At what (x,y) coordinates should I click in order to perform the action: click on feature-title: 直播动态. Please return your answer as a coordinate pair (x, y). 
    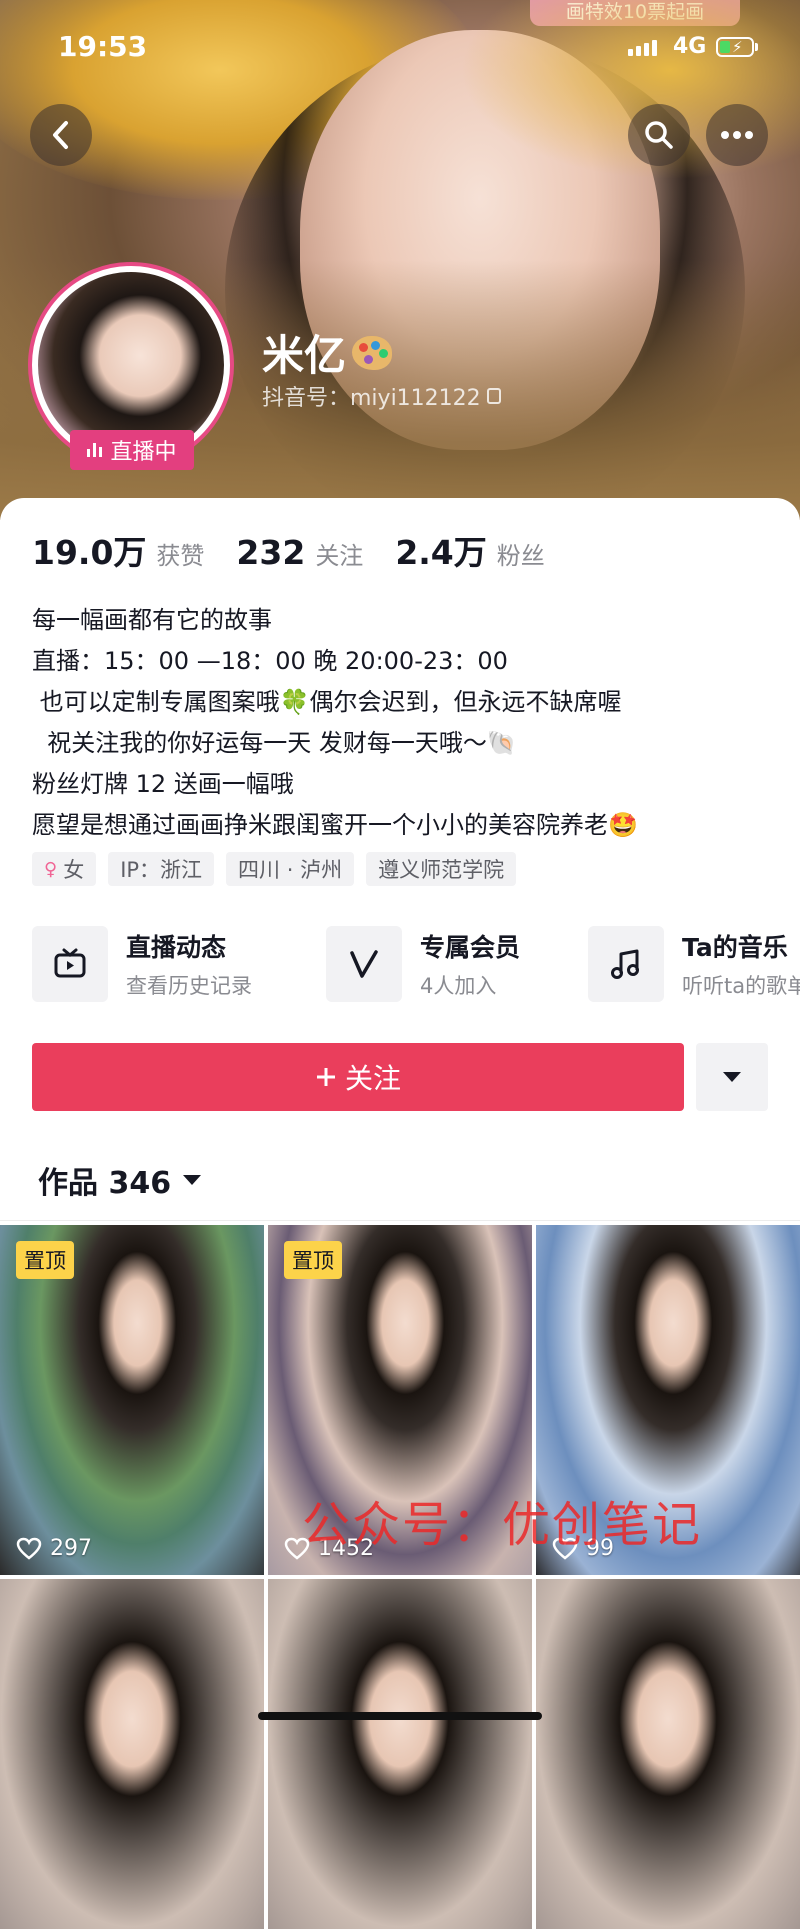
    Looking at the image, I should click on (176, 947).